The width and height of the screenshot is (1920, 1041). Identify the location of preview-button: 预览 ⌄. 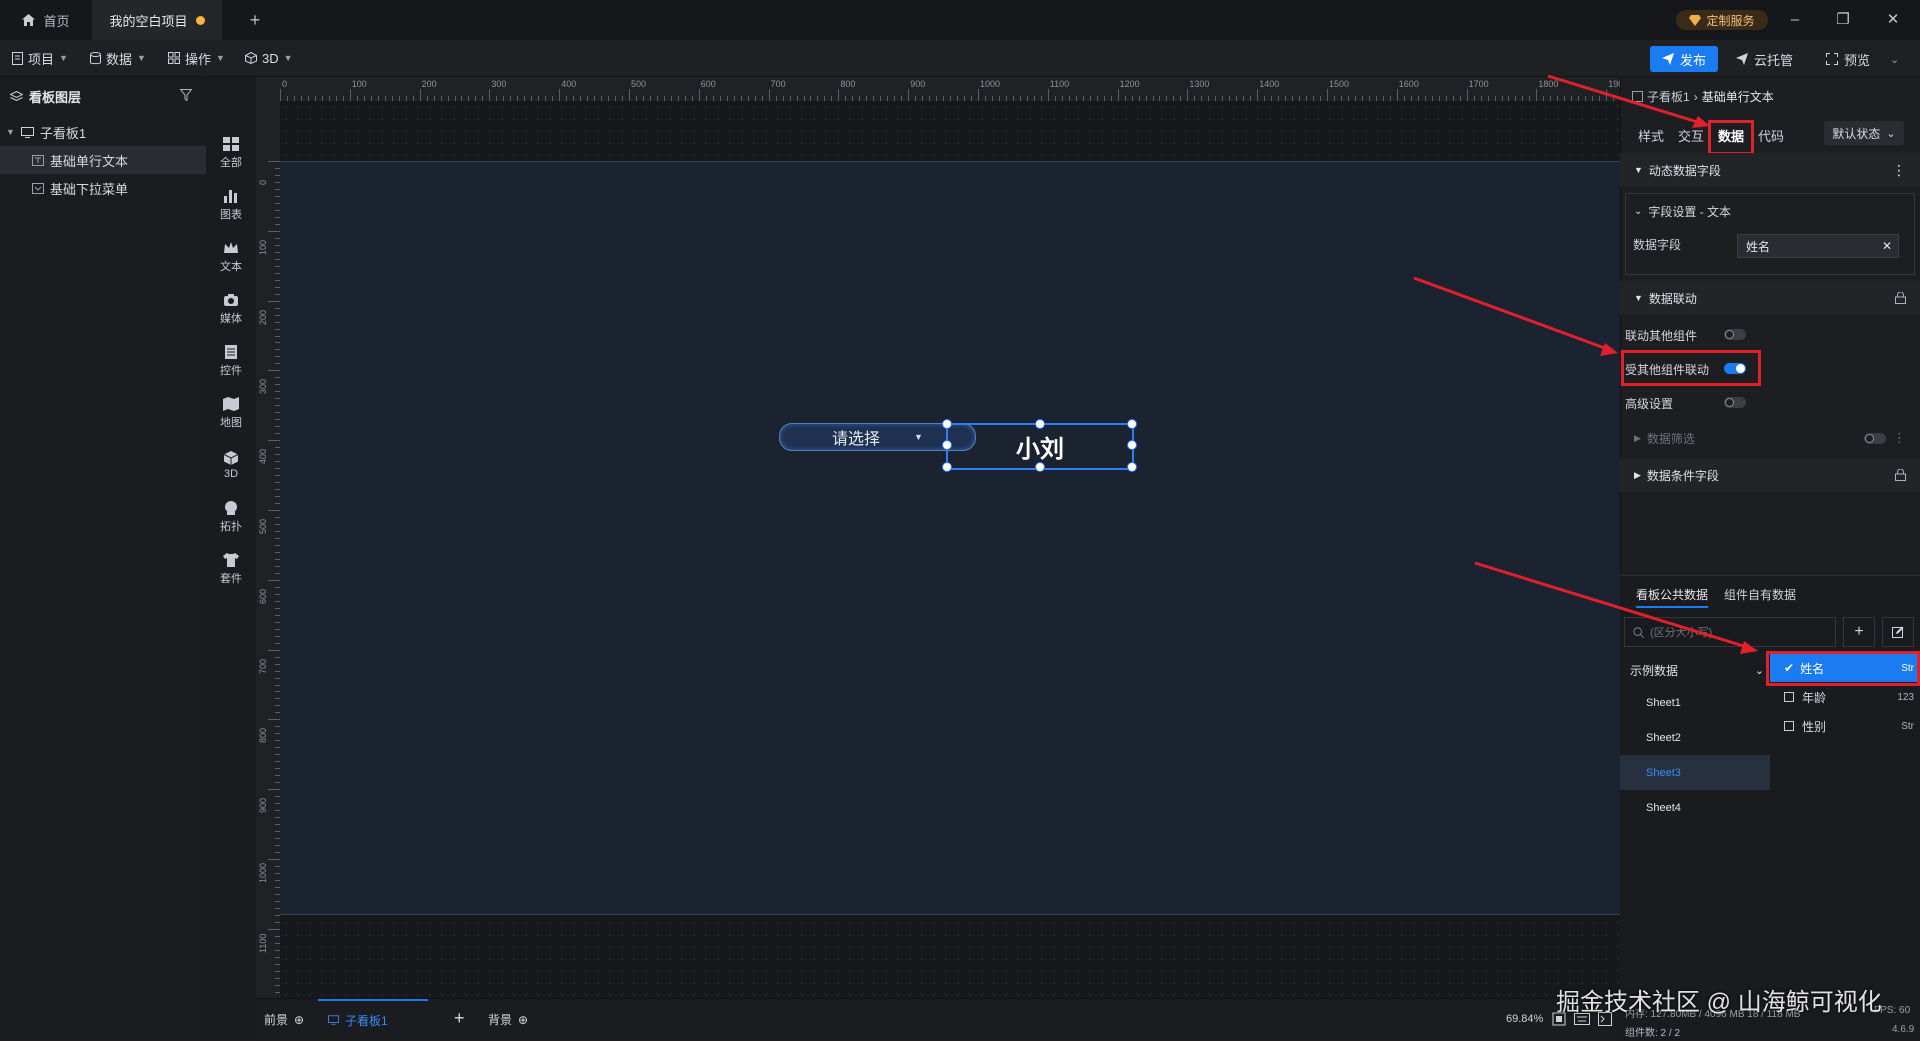
(1862, 59).